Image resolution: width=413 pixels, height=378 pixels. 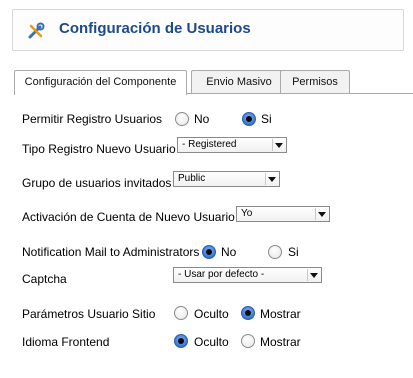 I want to click on site-user-params-oculto-radio, so click(x=181, y=313).